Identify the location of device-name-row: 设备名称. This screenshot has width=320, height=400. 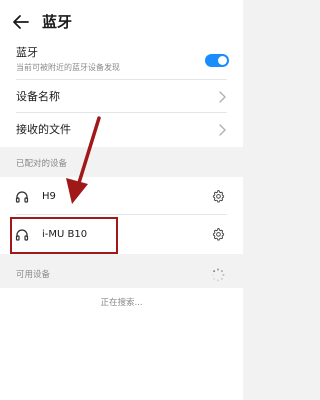
(38, 97).